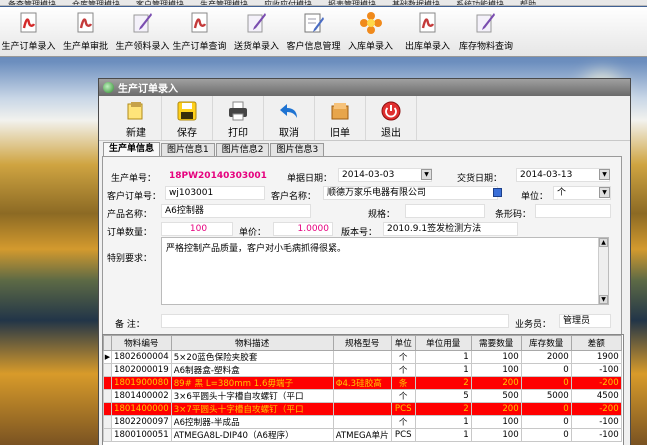  Describe the element at coordinates (335, 321) in the screenshot. I see `remark-field` at that location.